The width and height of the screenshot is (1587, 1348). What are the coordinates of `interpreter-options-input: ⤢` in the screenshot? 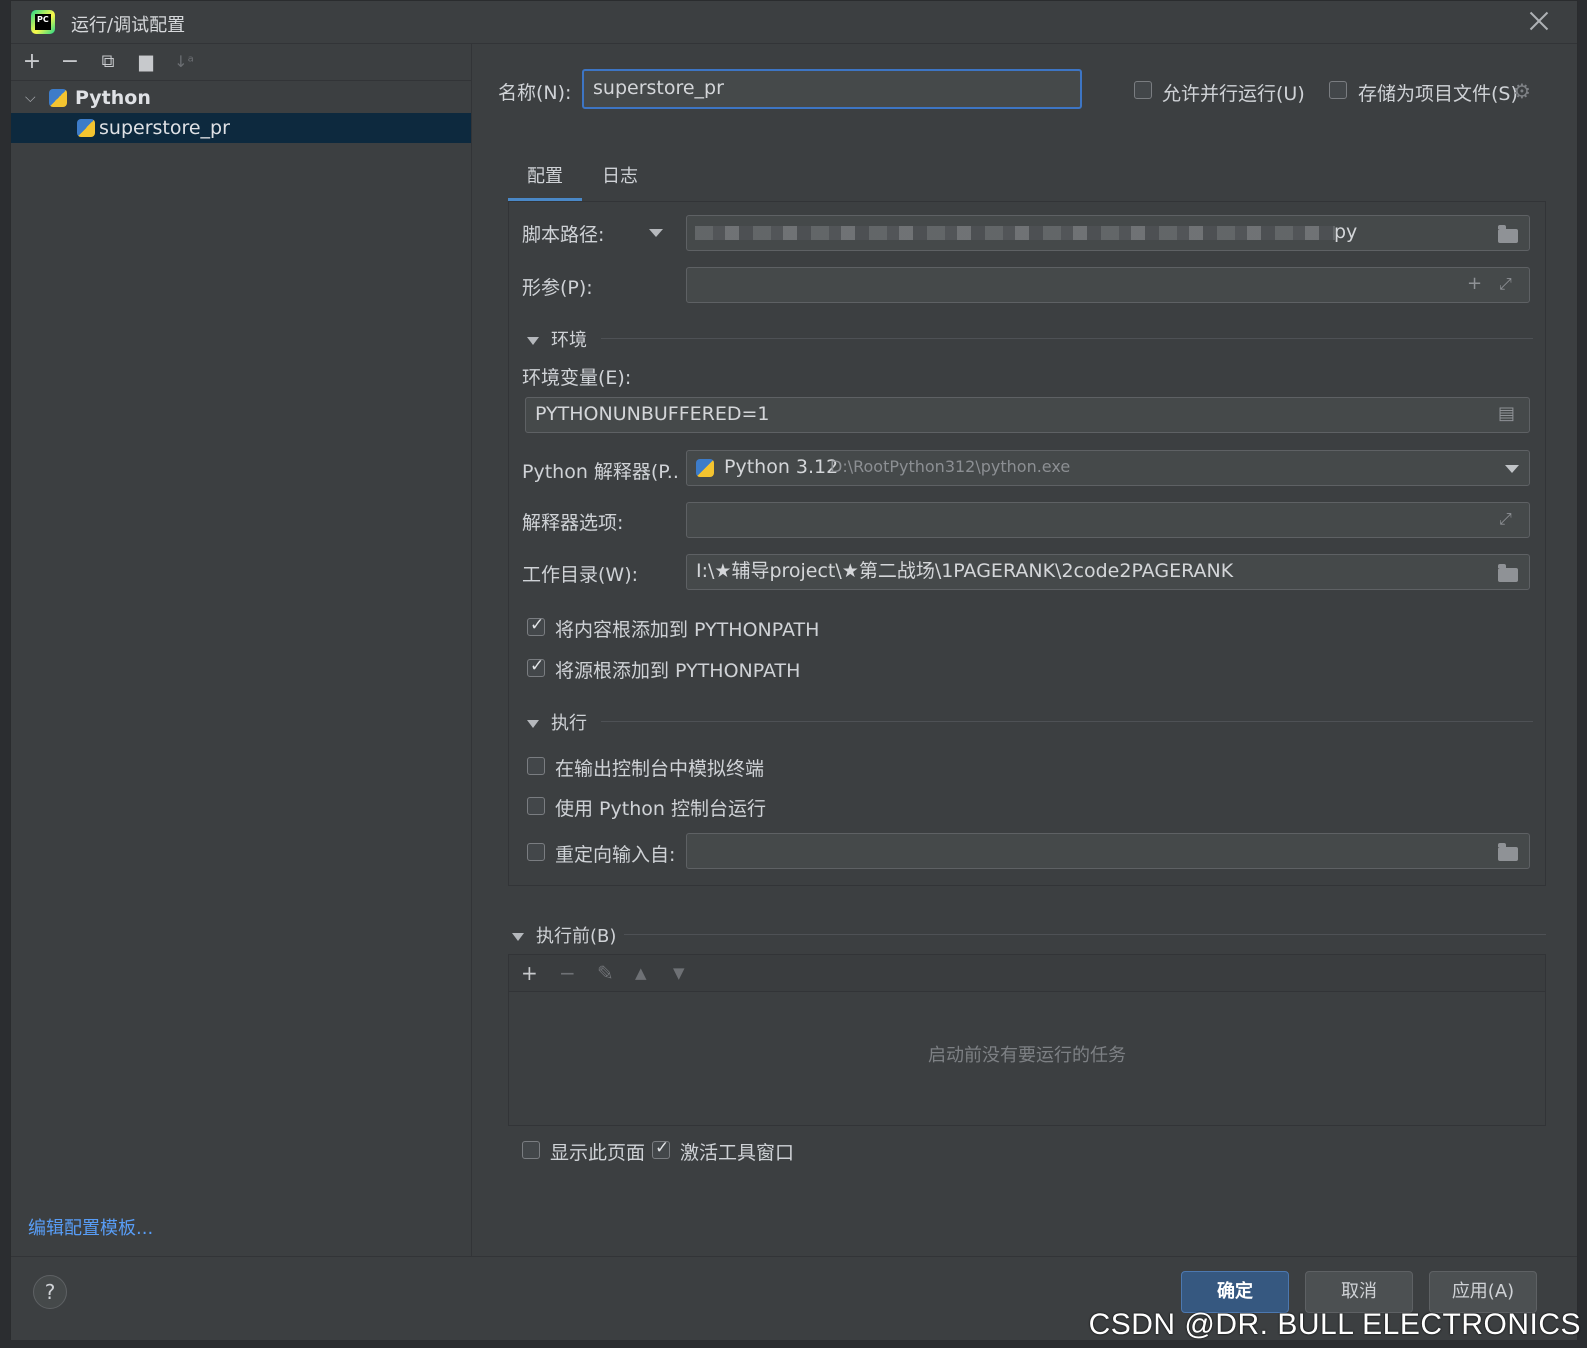 It's located at (1108, 520).